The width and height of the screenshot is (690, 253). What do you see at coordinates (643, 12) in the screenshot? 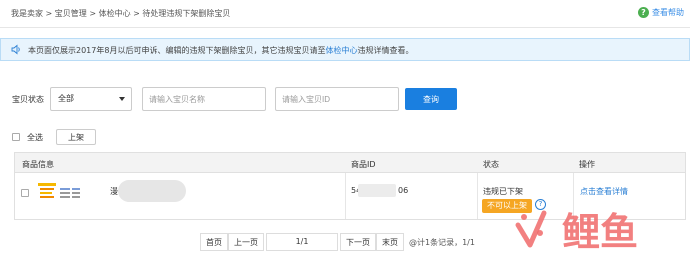
I see `help-icon: ?` at bounding box center [643, 12].